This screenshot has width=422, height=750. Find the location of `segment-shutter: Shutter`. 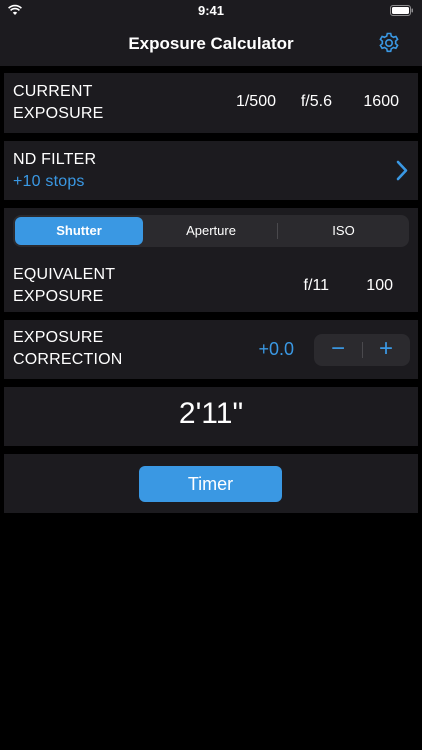

segment-shutter: Shutter is located at coordinates (79, 231).